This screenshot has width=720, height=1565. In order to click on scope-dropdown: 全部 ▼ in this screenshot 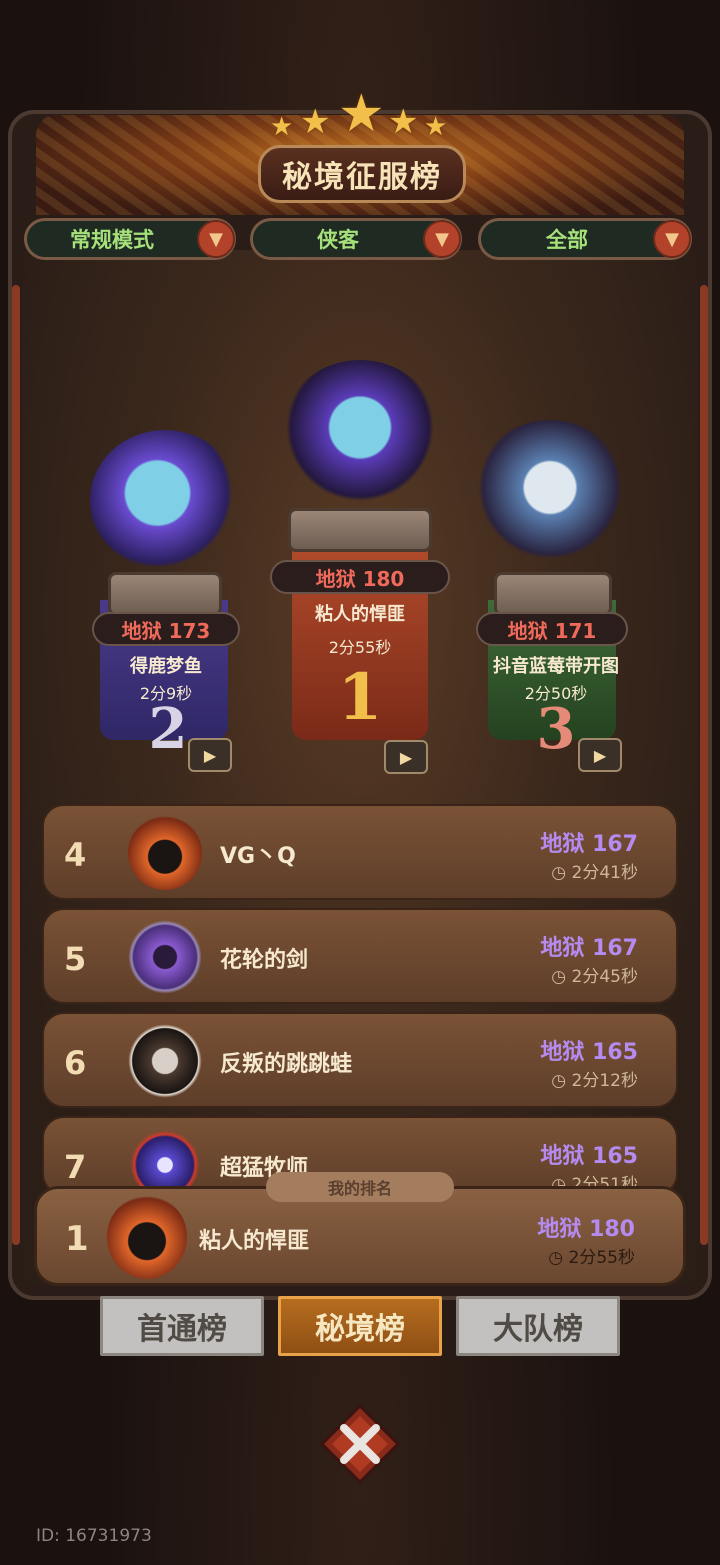, I will do `click(585, 239)`.